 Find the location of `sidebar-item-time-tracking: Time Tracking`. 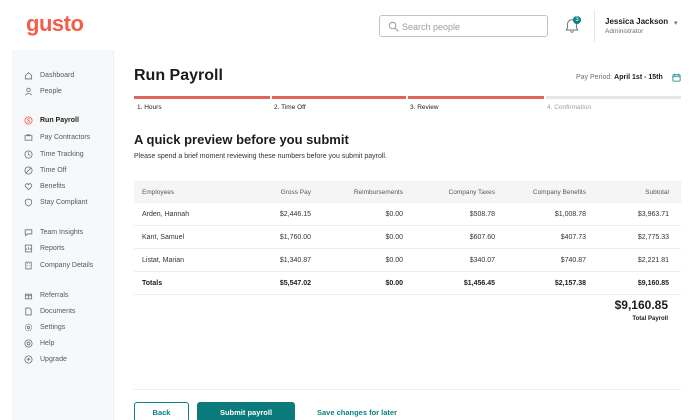

sidebar-item-time-tracking: Time Tracking is located at coordinates (54, 154).